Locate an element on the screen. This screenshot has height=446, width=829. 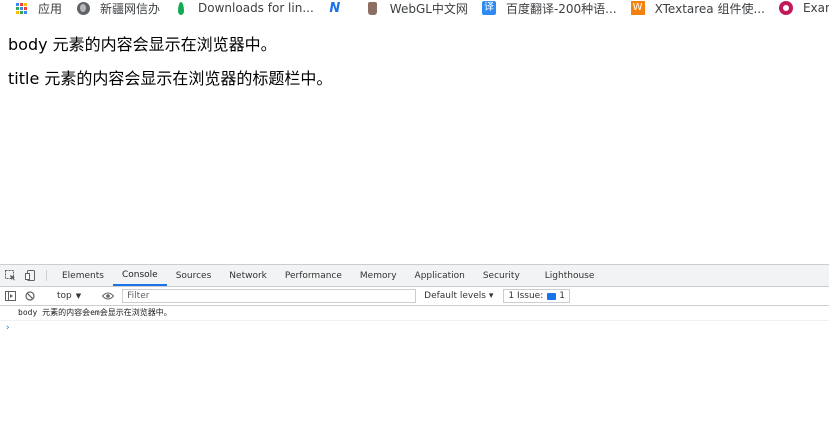
bottle-icon is located at coordinates (373, 8).